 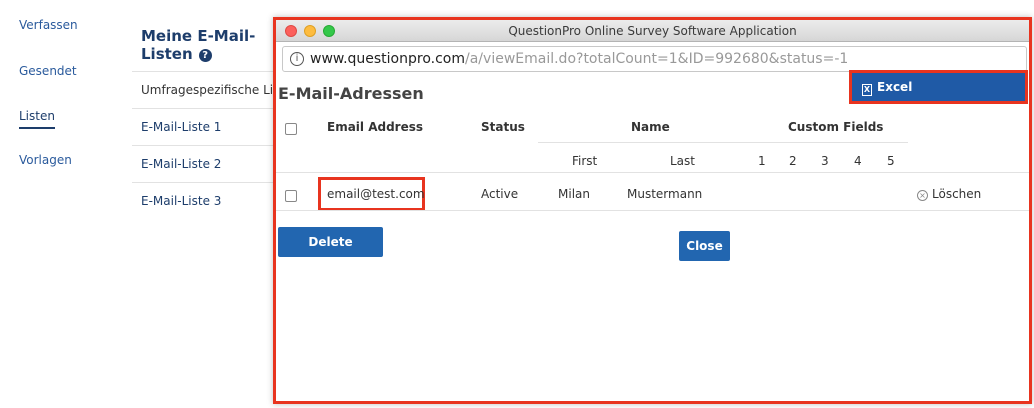 I want to click on excel-download-label: Excel herunterladen/CSV, so click(x=926, y=101).